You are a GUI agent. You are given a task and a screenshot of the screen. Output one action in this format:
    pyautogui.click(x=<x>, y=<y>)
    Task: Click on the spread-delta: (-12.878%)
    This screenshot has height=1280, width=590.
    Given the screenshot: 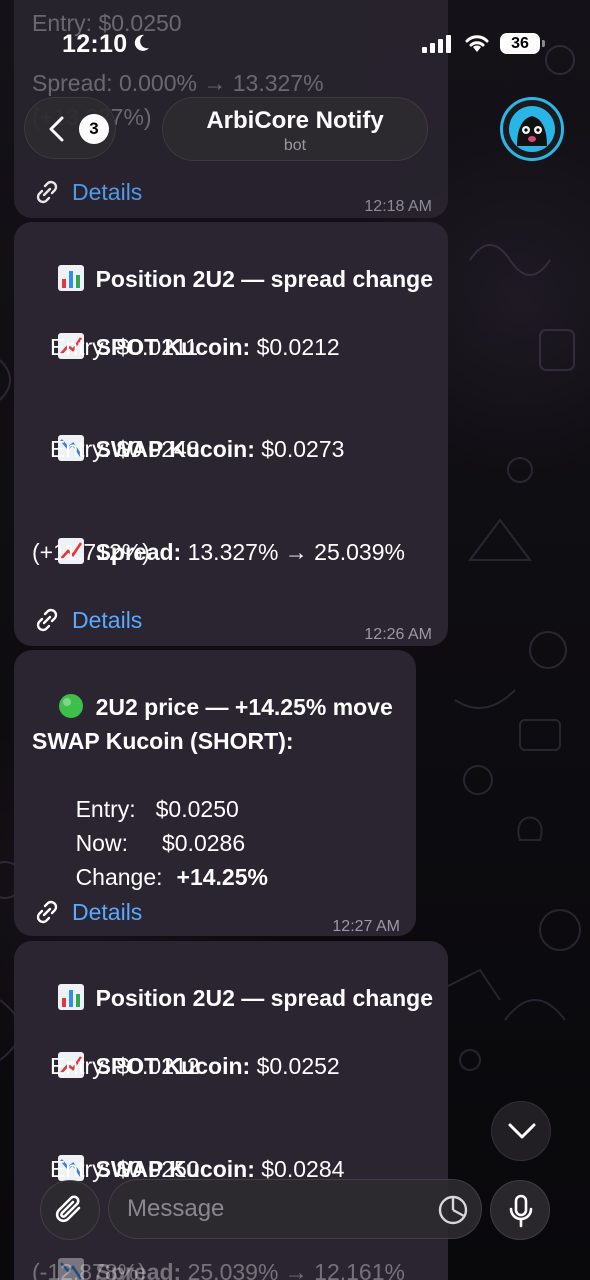 What is the action you would take?
    pyautogui.click(x=89, y=1269)
    